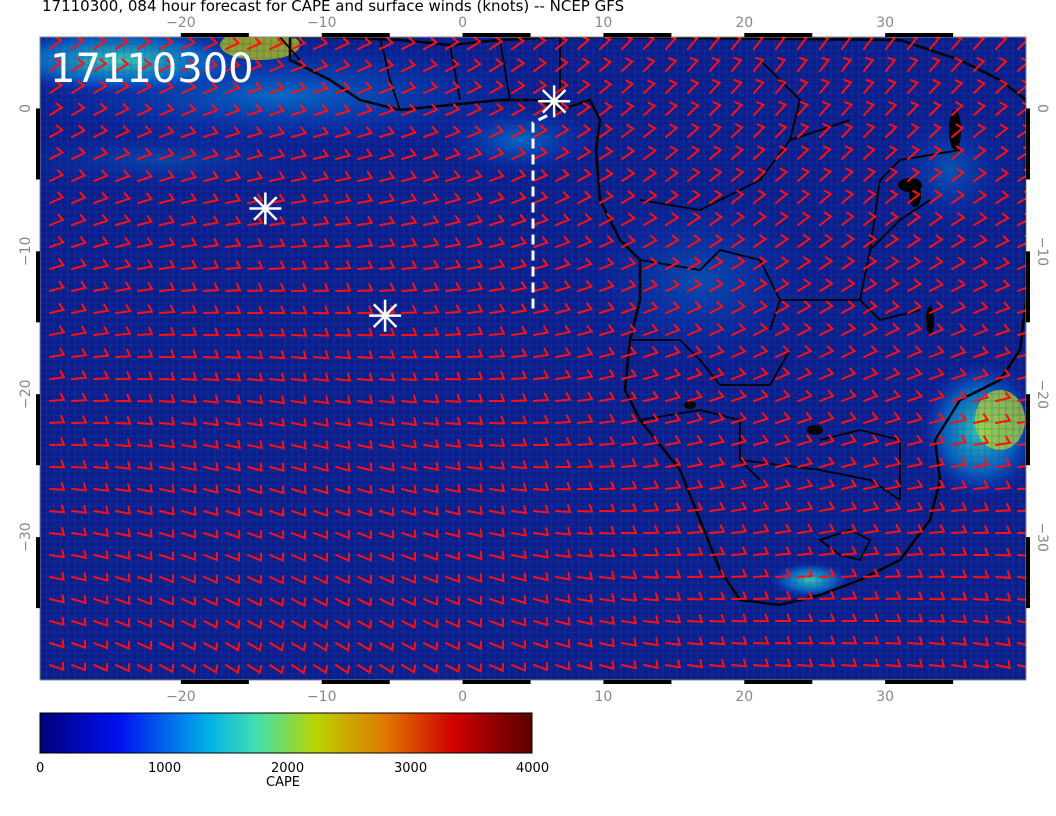 The height and width of the screenshot is (816, 1056). Describe the element at coordinates (26, 394) in the screenshot. I see `lat-tick-label-left: −20` at that location.